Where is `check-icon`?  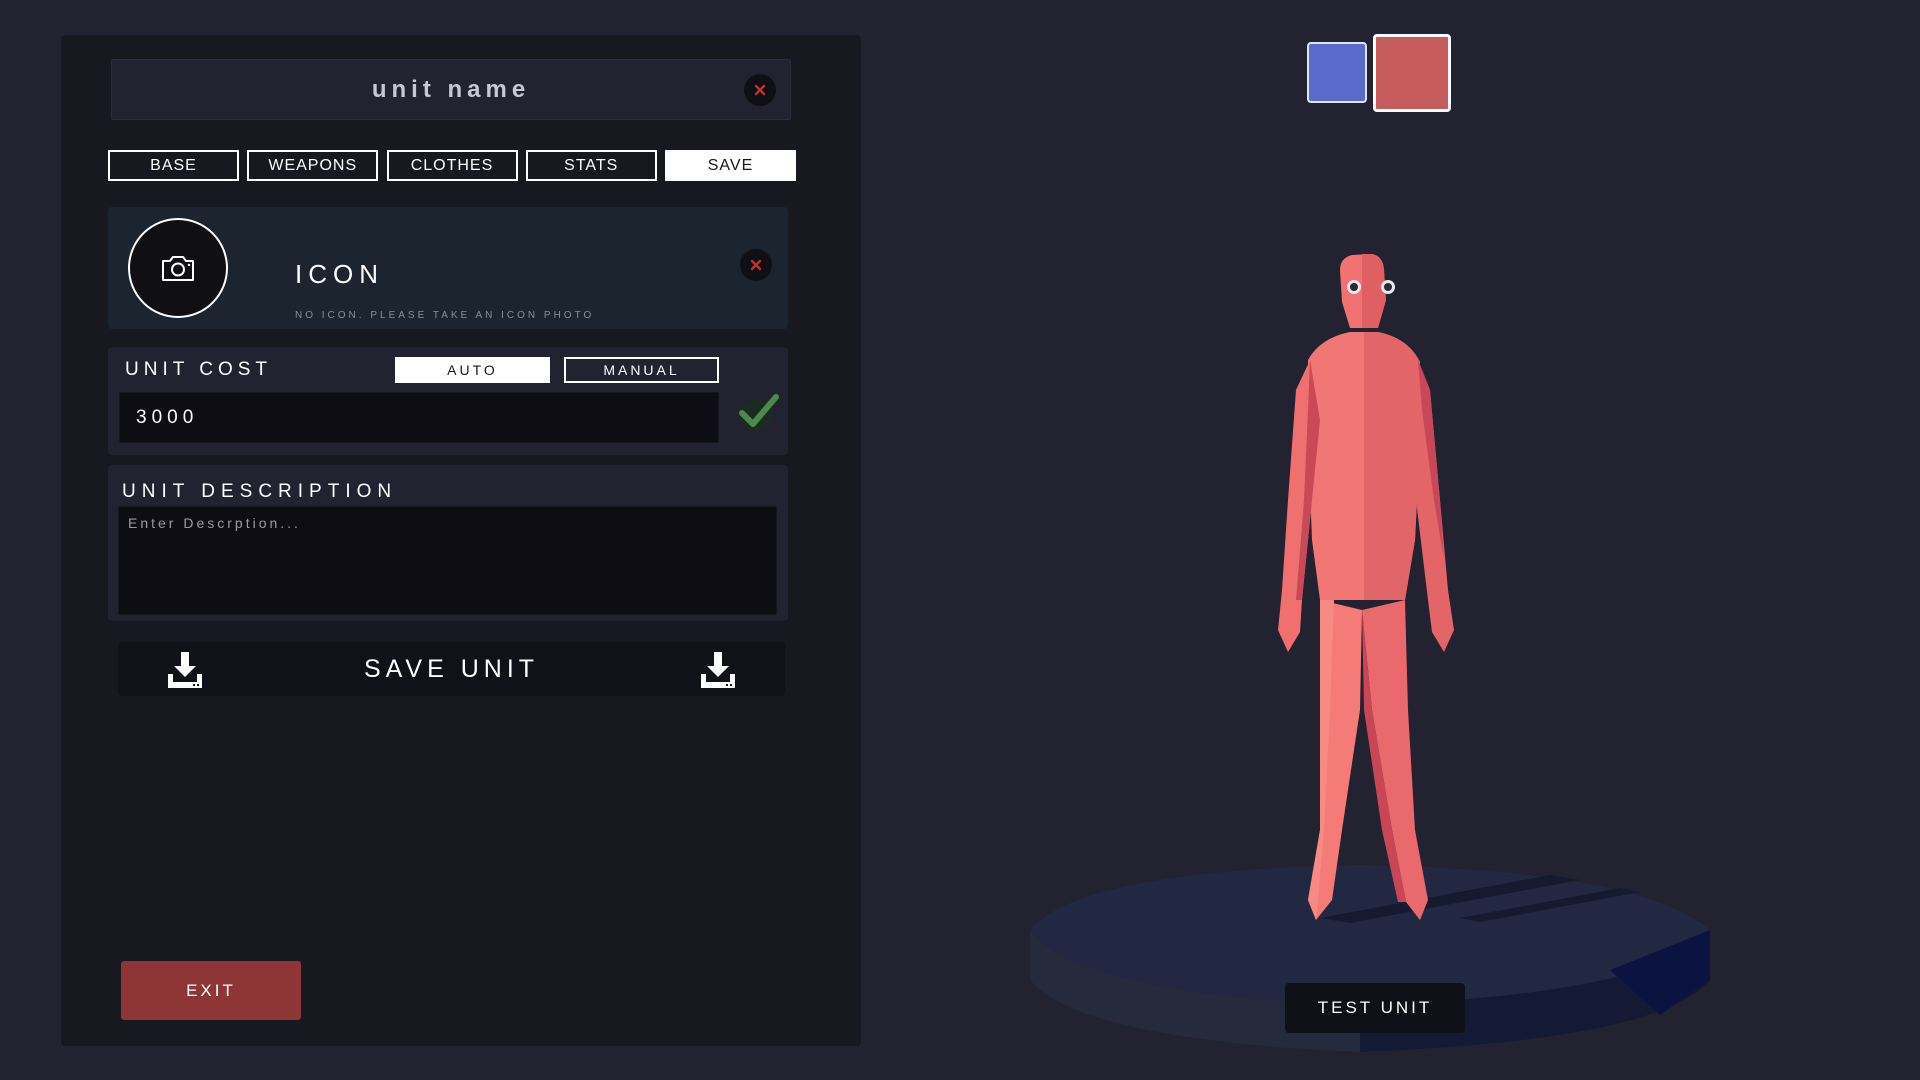 check-icon is located at coordinates (759, 412).